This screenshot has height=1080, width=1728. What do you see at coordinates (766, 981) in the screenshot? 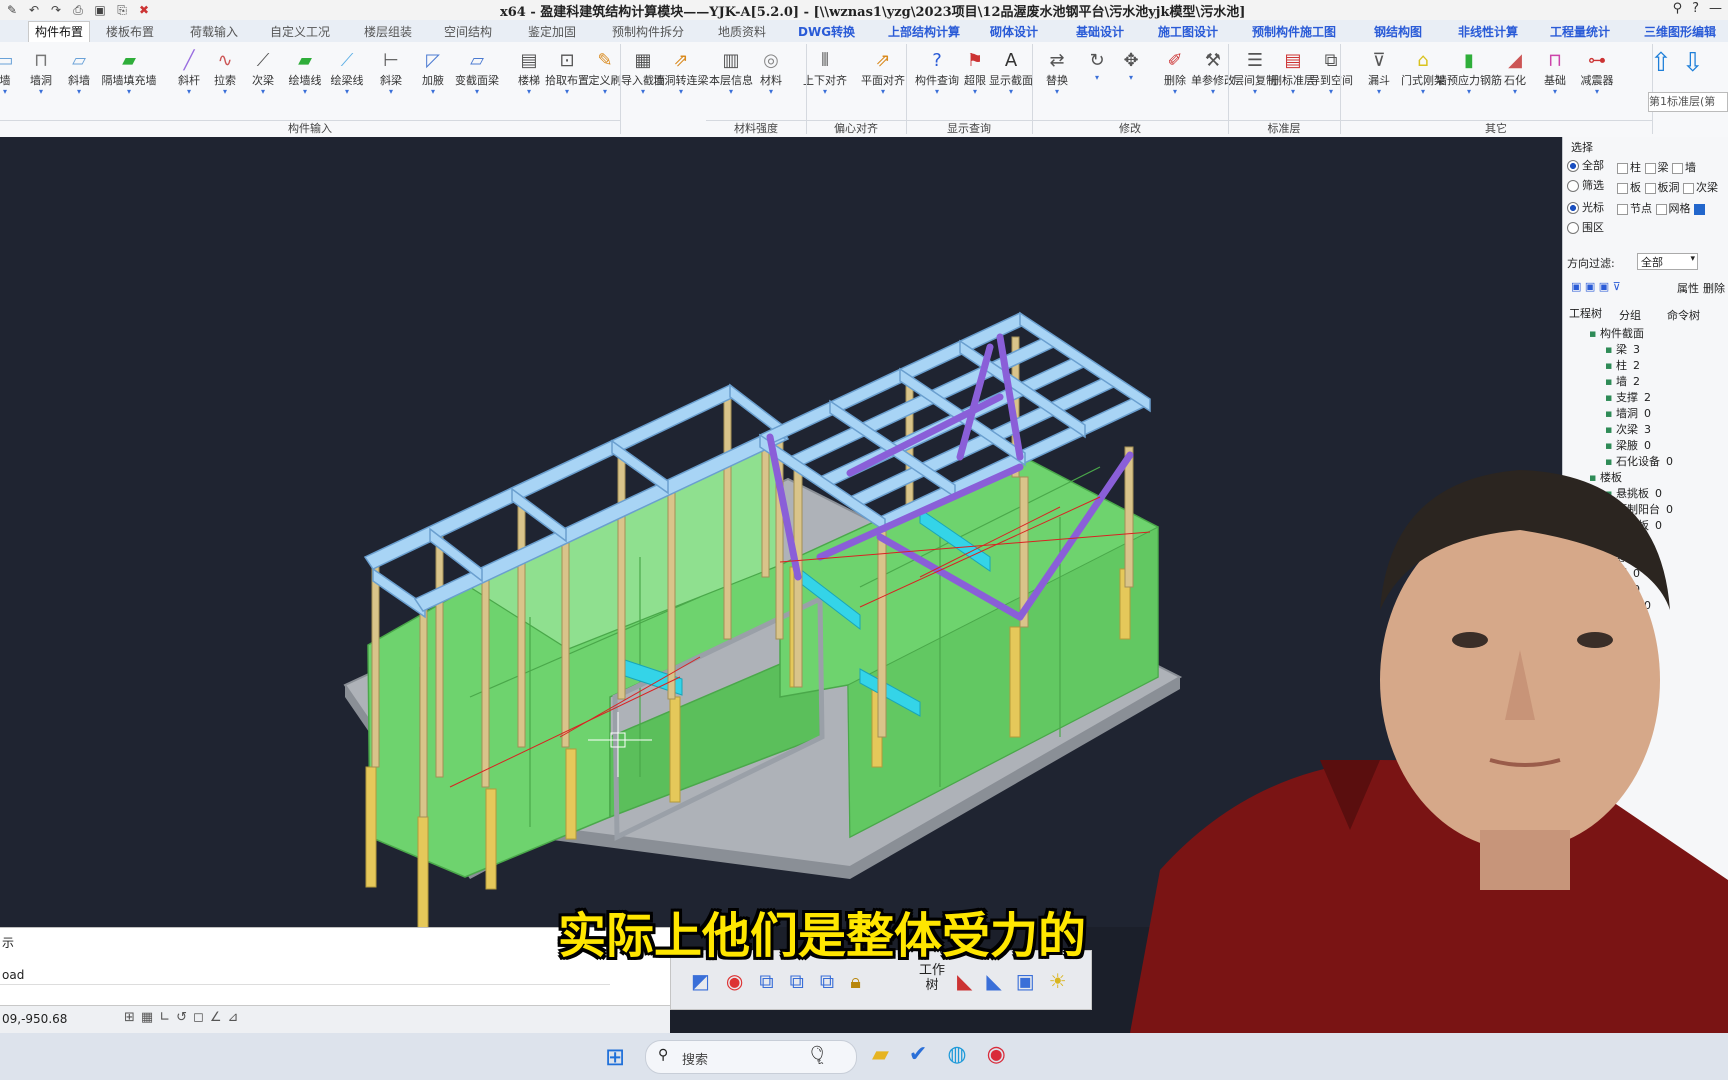
I see `copy-view-icon: ⧉` at bounding box center [766, 981].